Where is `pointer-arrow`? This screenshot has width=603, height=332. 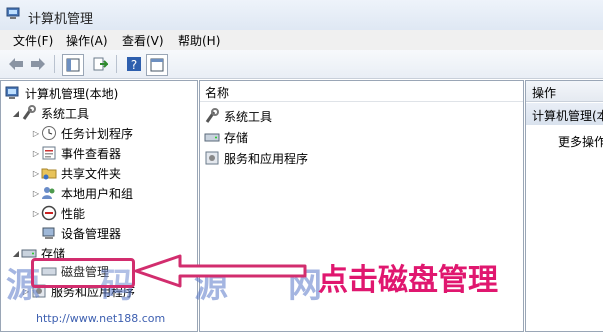
pointer-arrow is located at coordinates (220, 271).